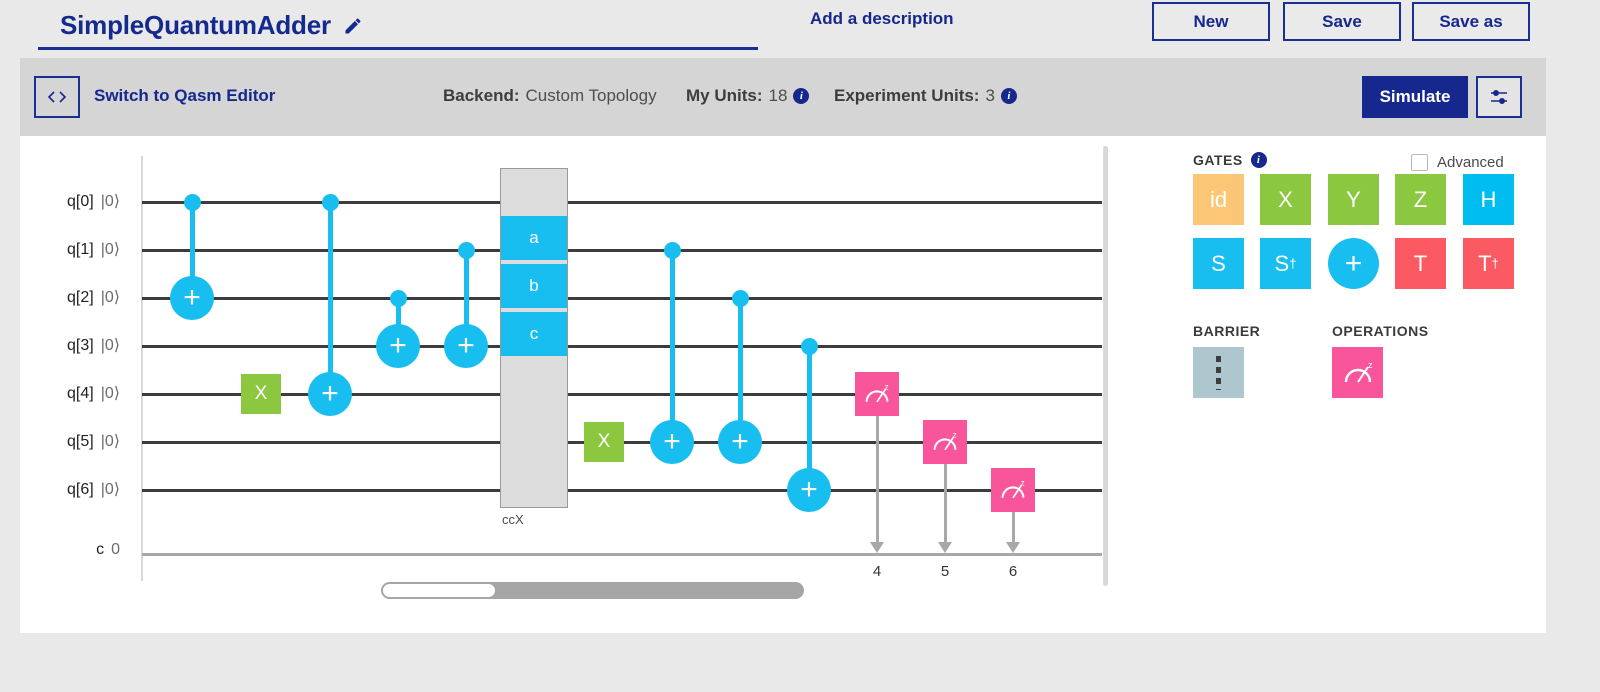 The image size is (1600, 692). I want to click on new-button: New, so click(1211, 21).